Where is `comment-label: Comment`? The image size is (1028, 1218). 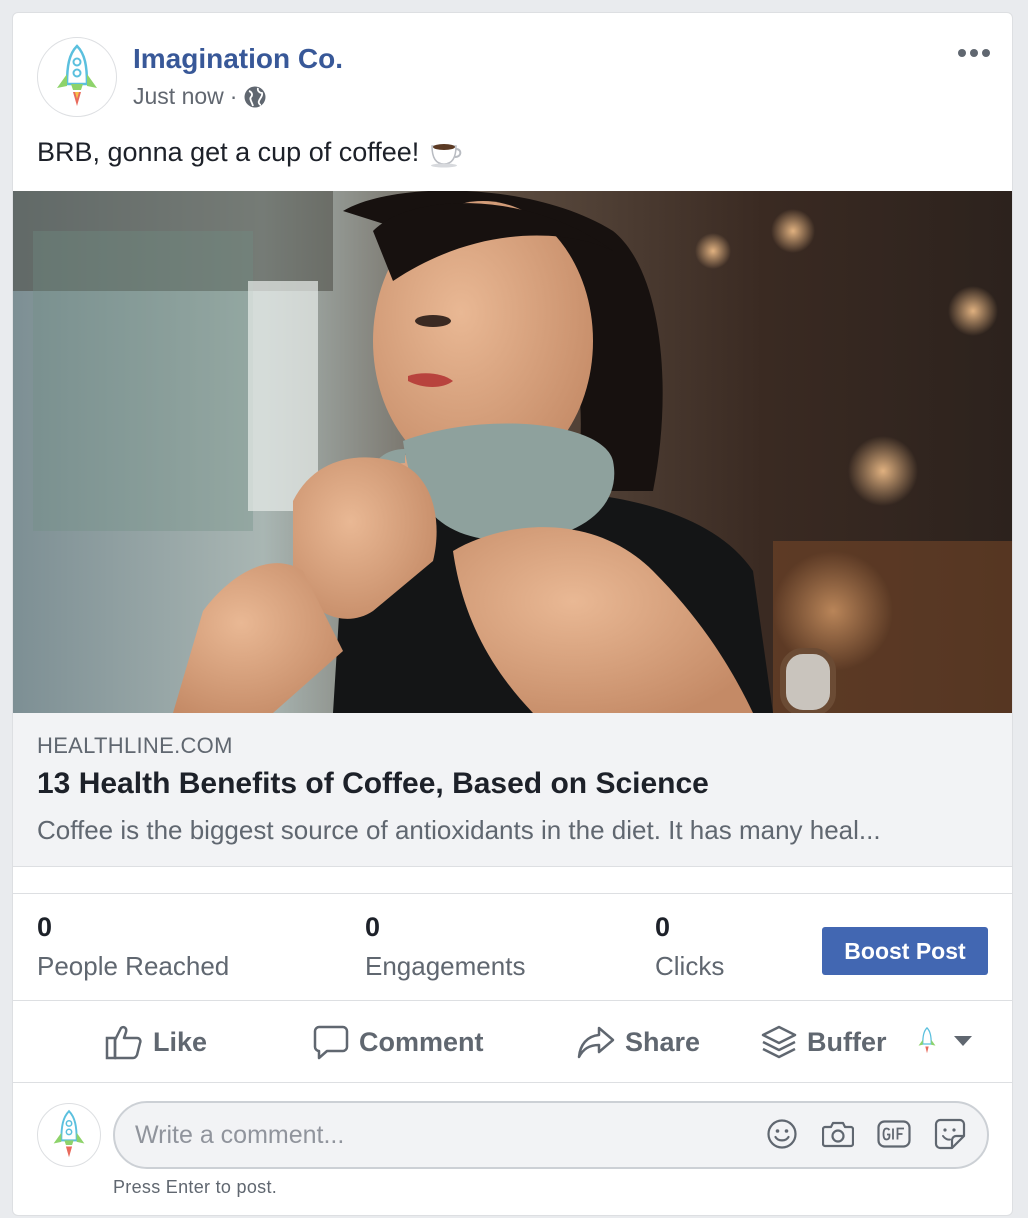
comment-label: Comment is located at coordinates (421, 1041).